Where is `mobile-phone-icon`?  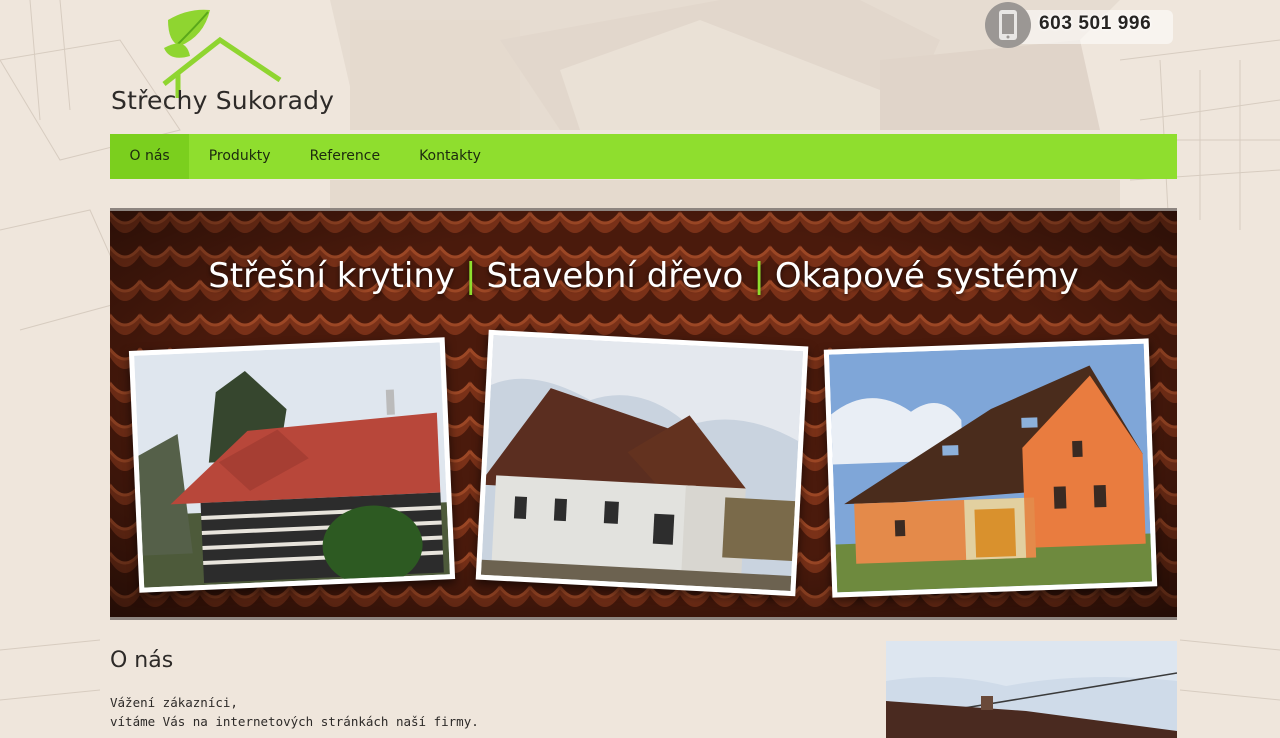 mobile-phone-icon is located at coordinates (1008, 25).